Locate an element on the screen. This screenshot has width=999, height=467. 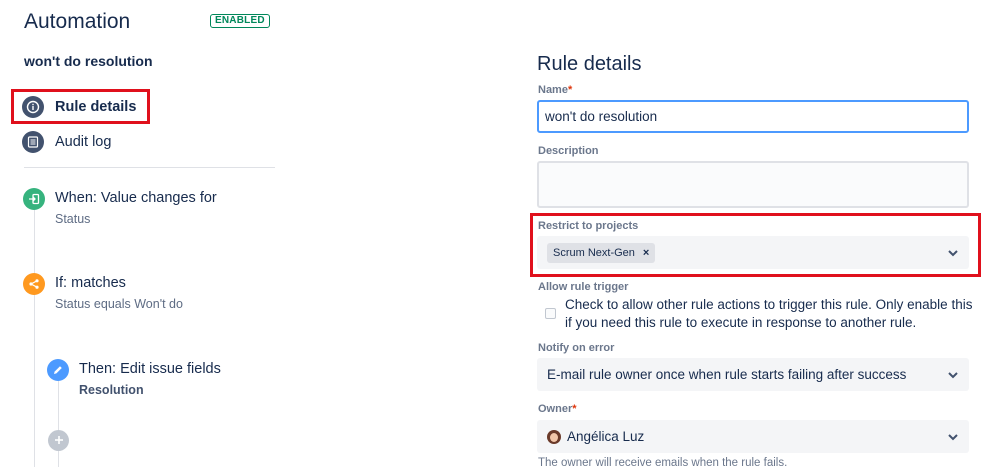
flow-step-if: If: matches Status equals Won't do is located at coordinates (103, 292).